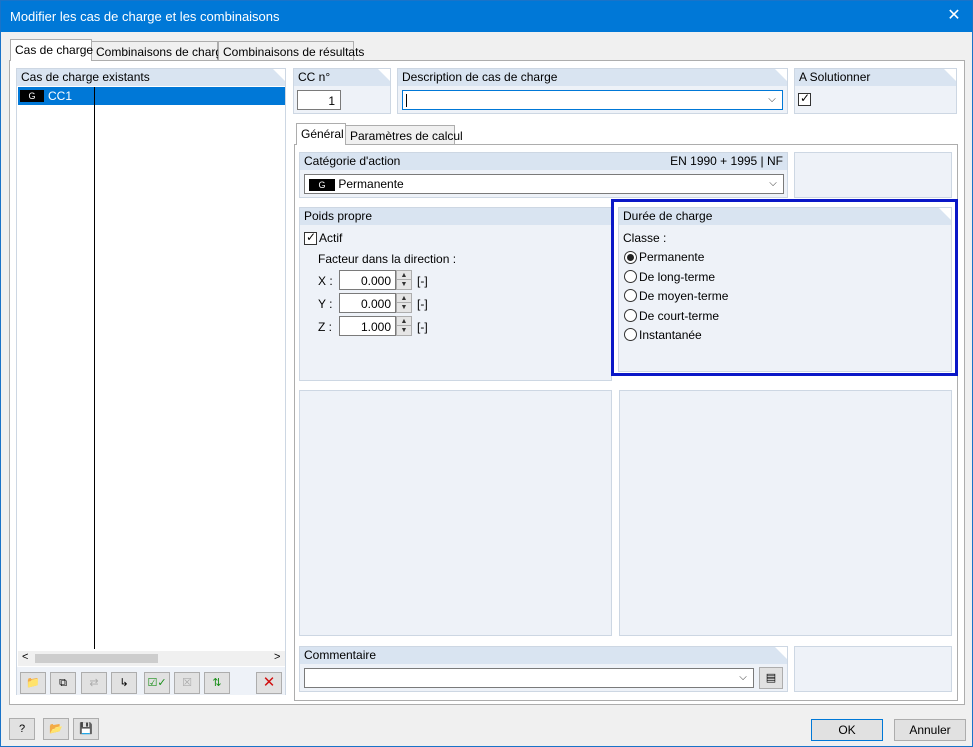 The height and width of the screenshot is (747, 973). What do you see at coordinates (151, 96) in the screenshot?
I see `list-item: G CC1` at bounding box center [151, 96].